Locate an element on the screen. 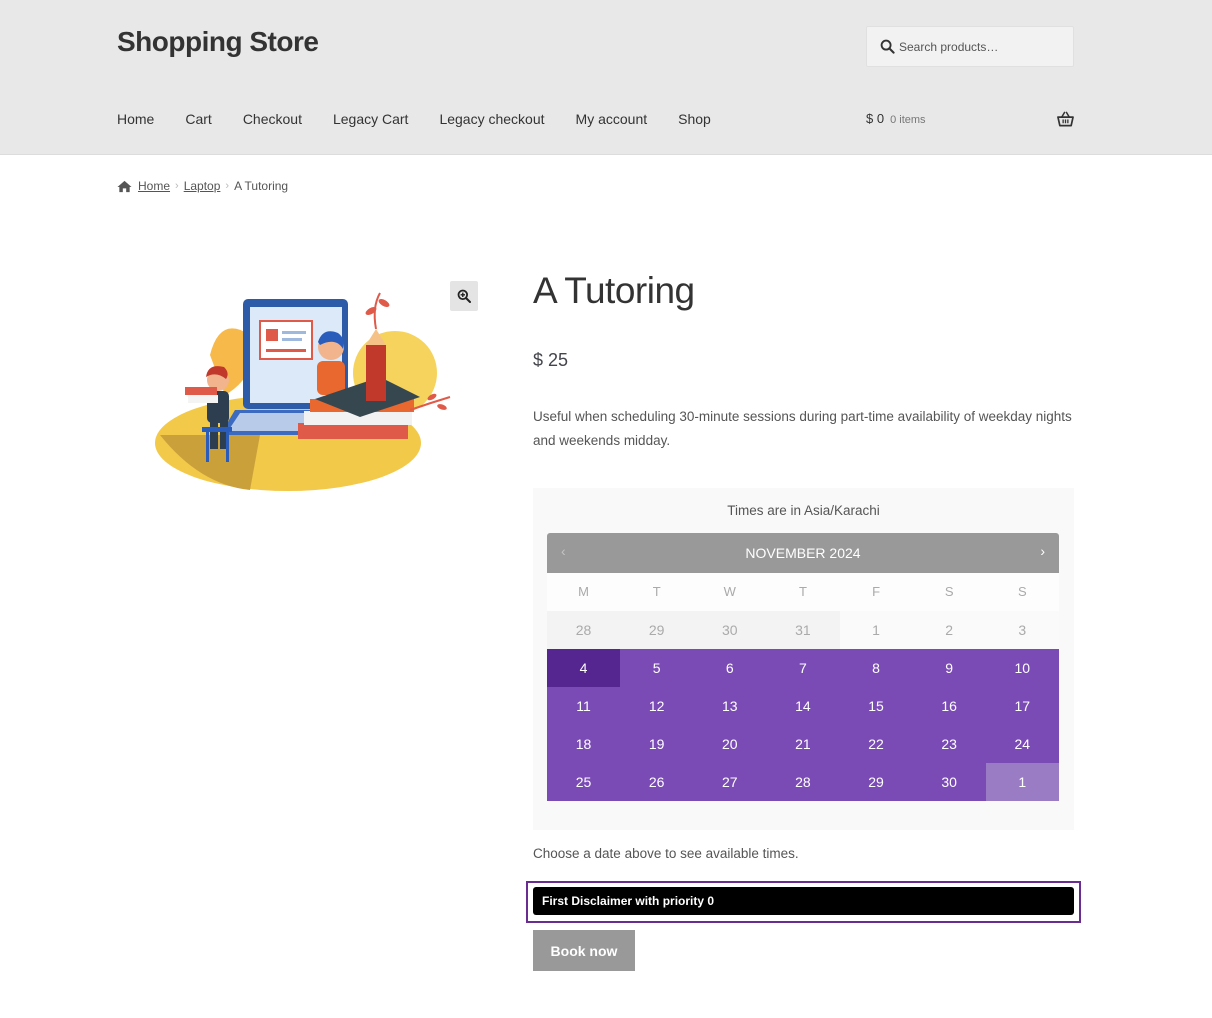  calendar-day: 8 is located at coordinates (876, 668).